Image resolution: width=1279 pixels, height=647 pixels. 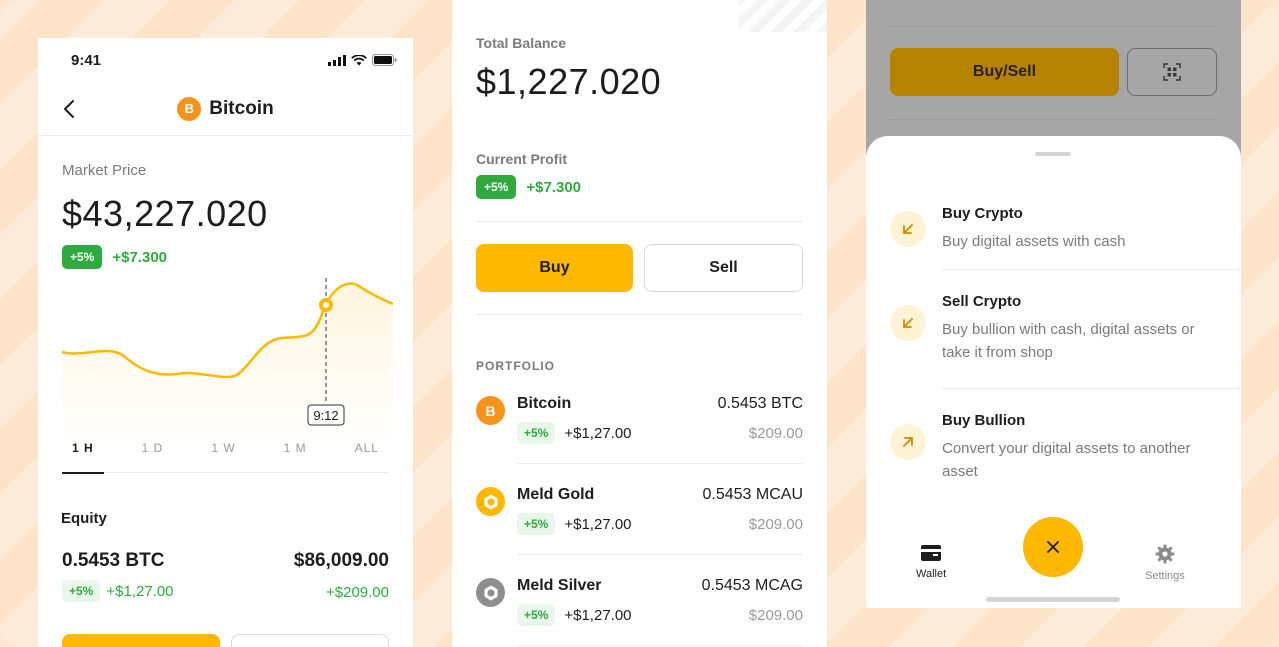 I want to click on option-title: Sell Crypto, so click(x=982, y=301).